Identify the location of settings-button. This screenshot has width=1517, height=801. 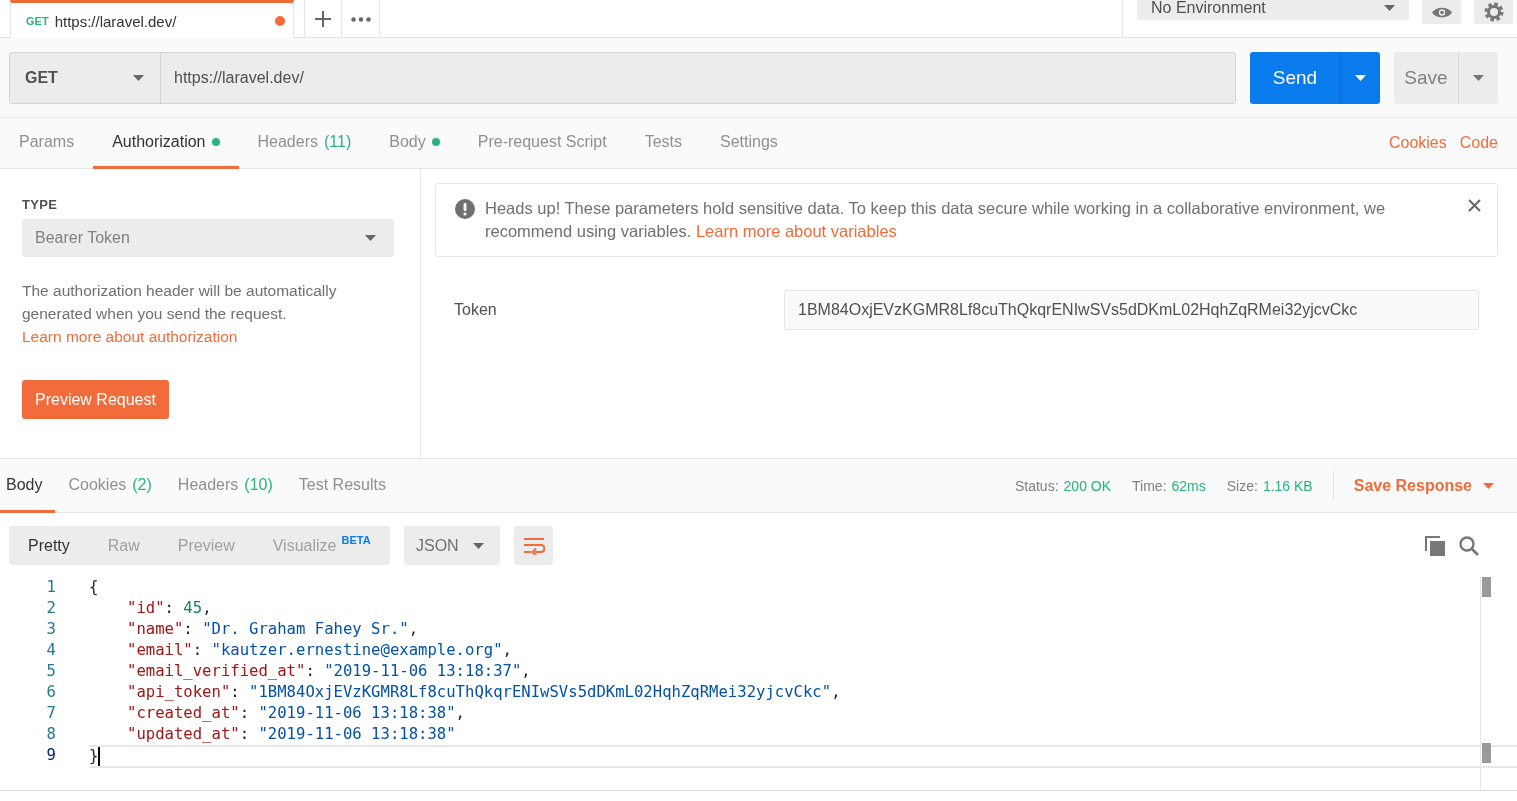
(1493, 12).